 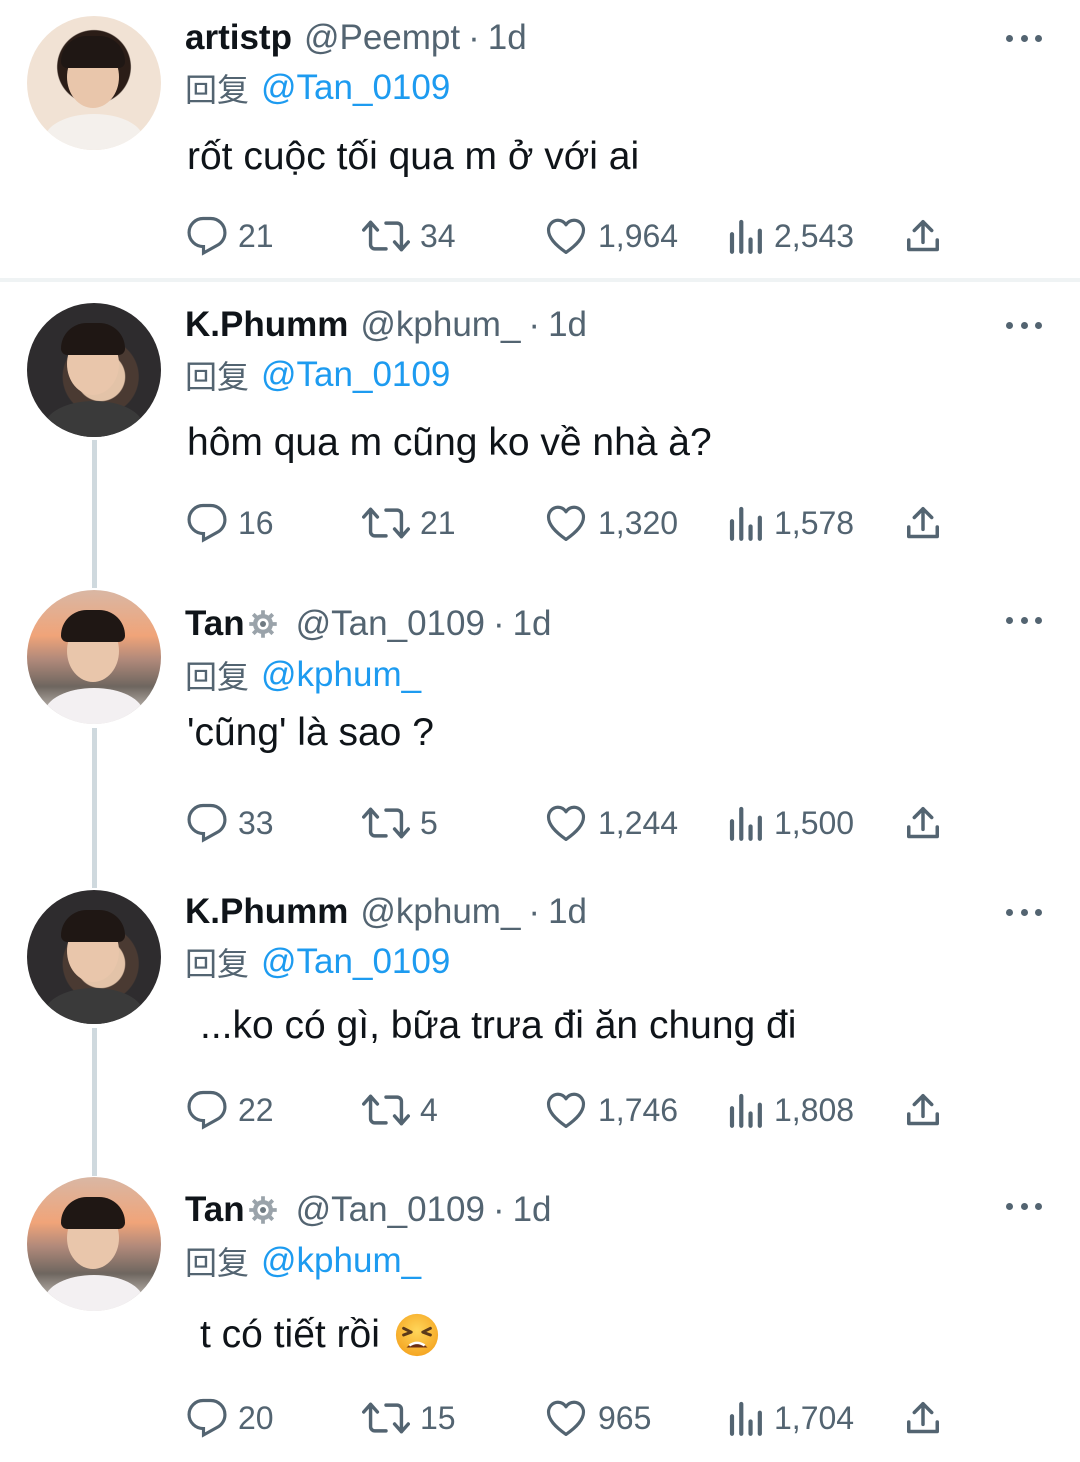 What do you see at coordinates (256, 522) in the screenshot?
I see `reply-count: 16` at bounding box center [256, 522].